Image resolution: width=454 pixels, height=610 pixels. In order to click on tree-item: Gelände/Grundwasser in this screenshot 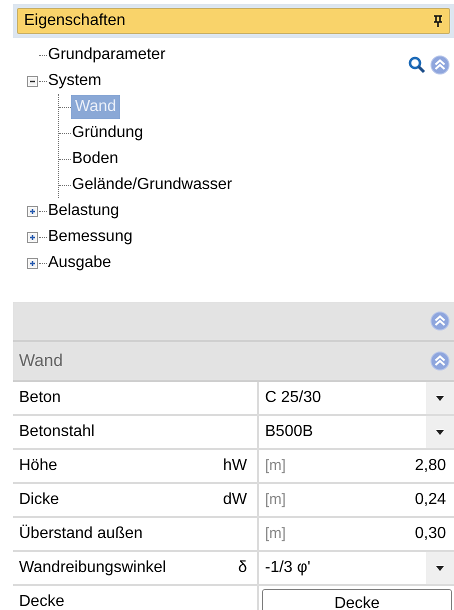, I will do `click(152, 185)`.